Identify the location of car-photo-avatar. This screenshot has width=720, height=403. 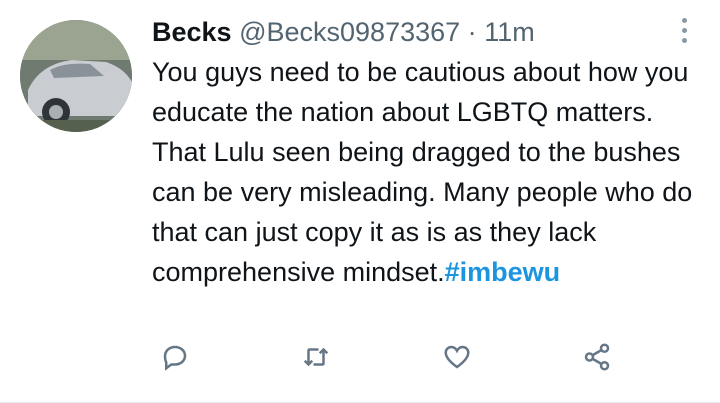
(76, 76).